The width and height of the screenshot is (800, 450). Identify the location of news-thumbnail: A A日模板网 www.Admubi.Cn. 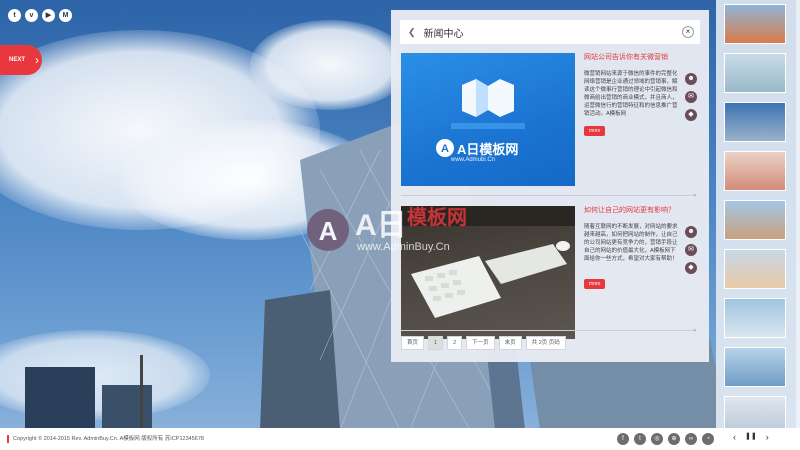
(488, 119).